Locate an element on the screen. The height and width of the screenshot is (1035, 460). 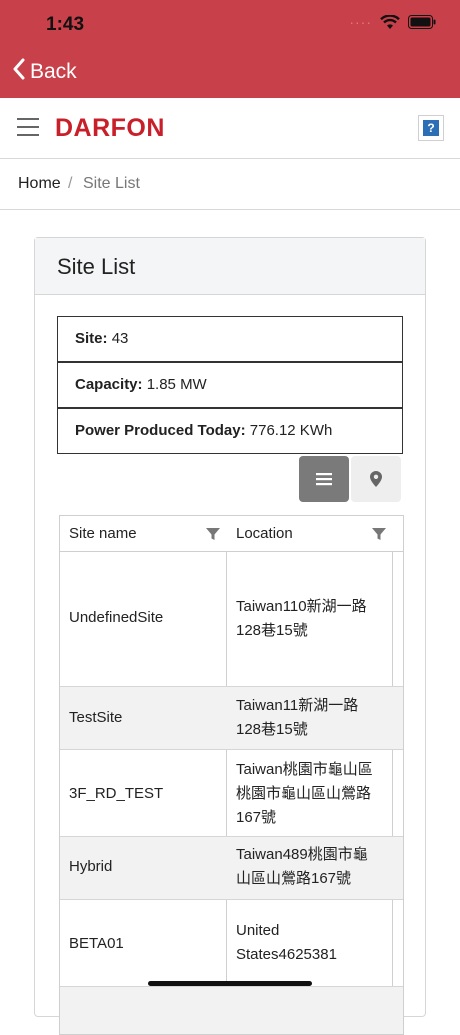
card-header: Site List is located at coordinates (230, 266).